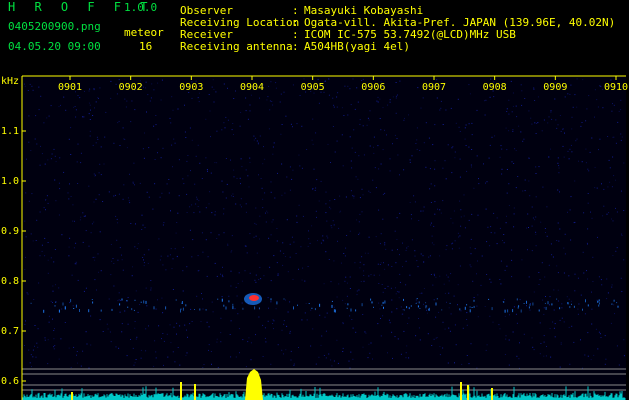 The height and width of the screenshot is (400, 629). I want to click on time-label: 0907, so click(434, 87).